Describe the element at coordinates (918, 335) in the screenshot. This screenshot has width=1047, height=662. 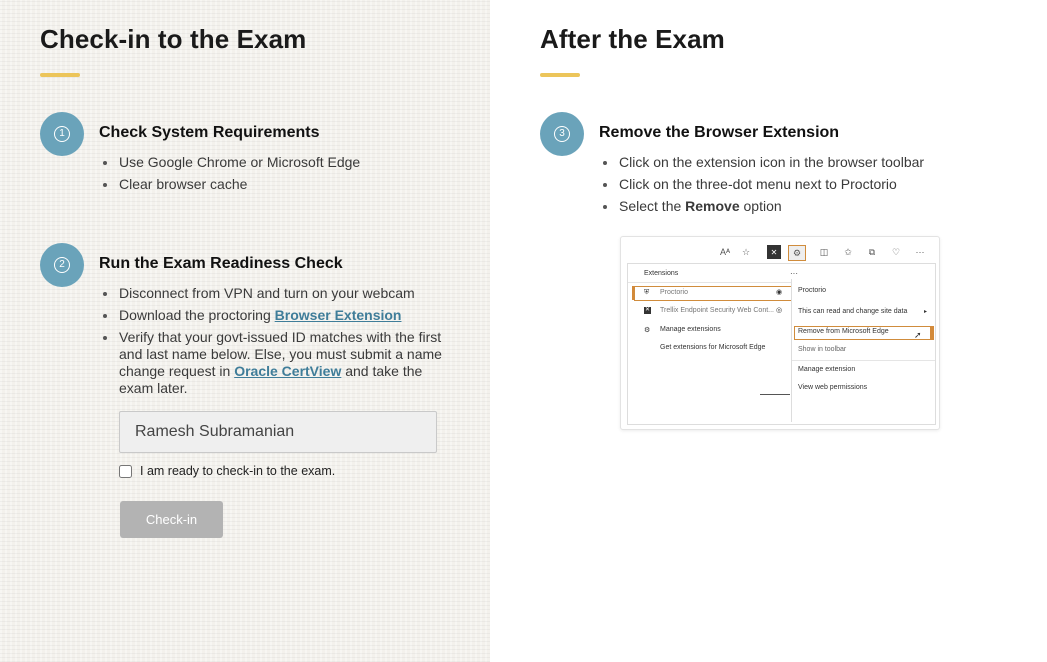
I see `cursor-icon: ➚` at that location.